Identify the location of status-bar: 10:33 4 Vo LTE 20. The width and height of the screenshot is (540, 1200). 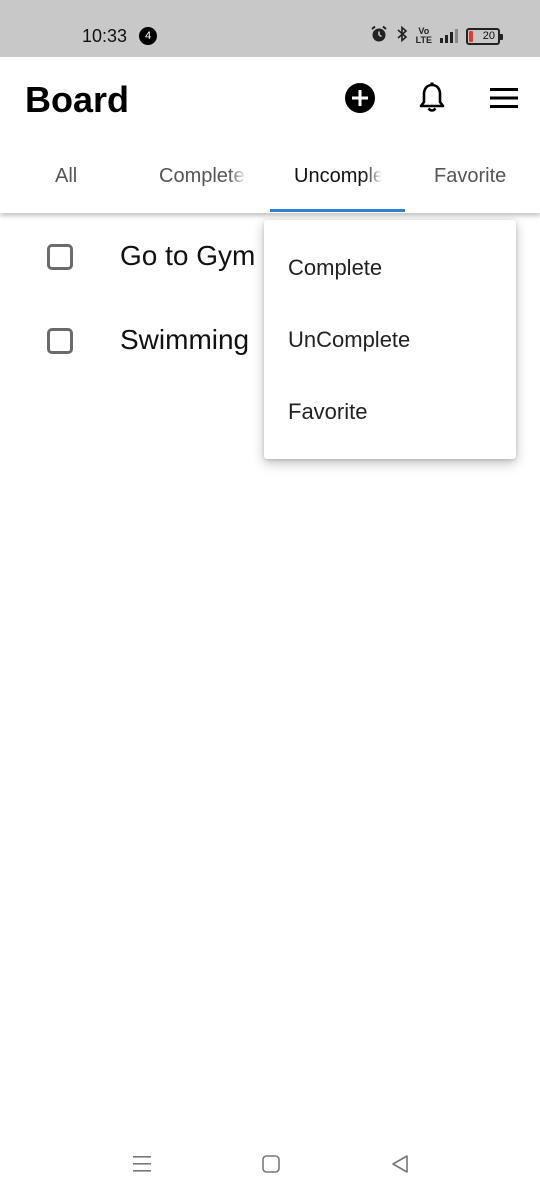
(270, 28).